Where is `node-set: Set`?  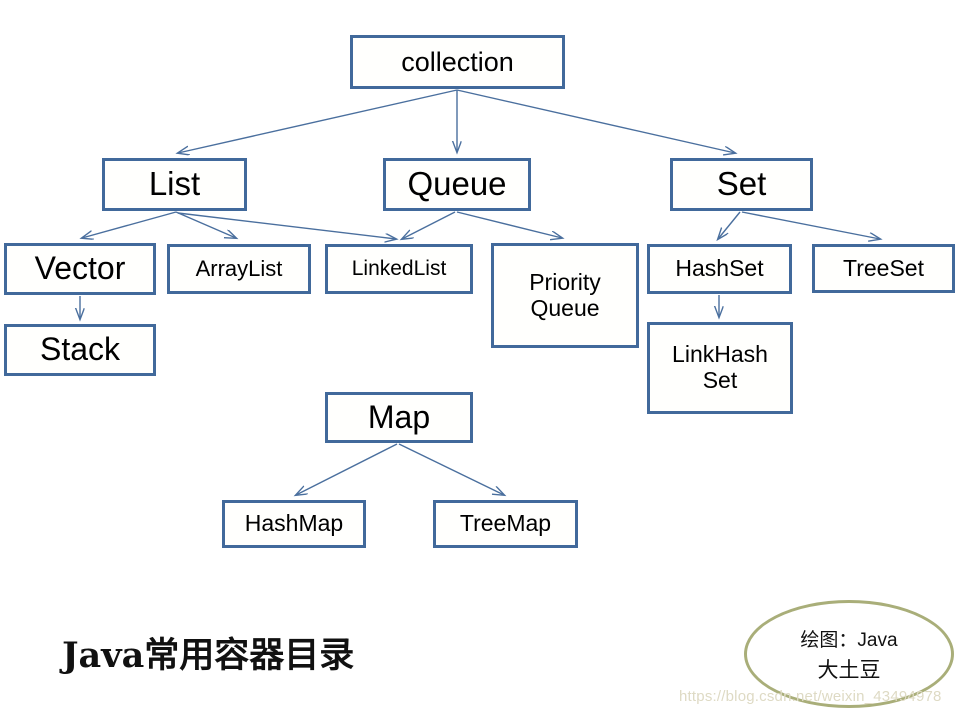
node-set: Set is located at coordinates (741, 184).